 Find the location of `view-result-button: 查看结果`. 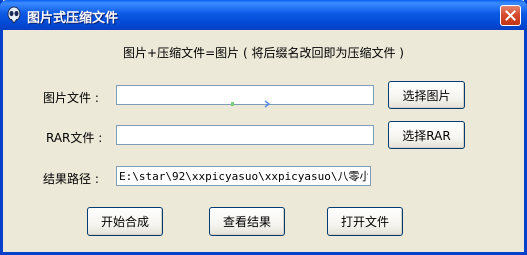

view-result-button: 查看结果 is located at coordinates (247, 221).